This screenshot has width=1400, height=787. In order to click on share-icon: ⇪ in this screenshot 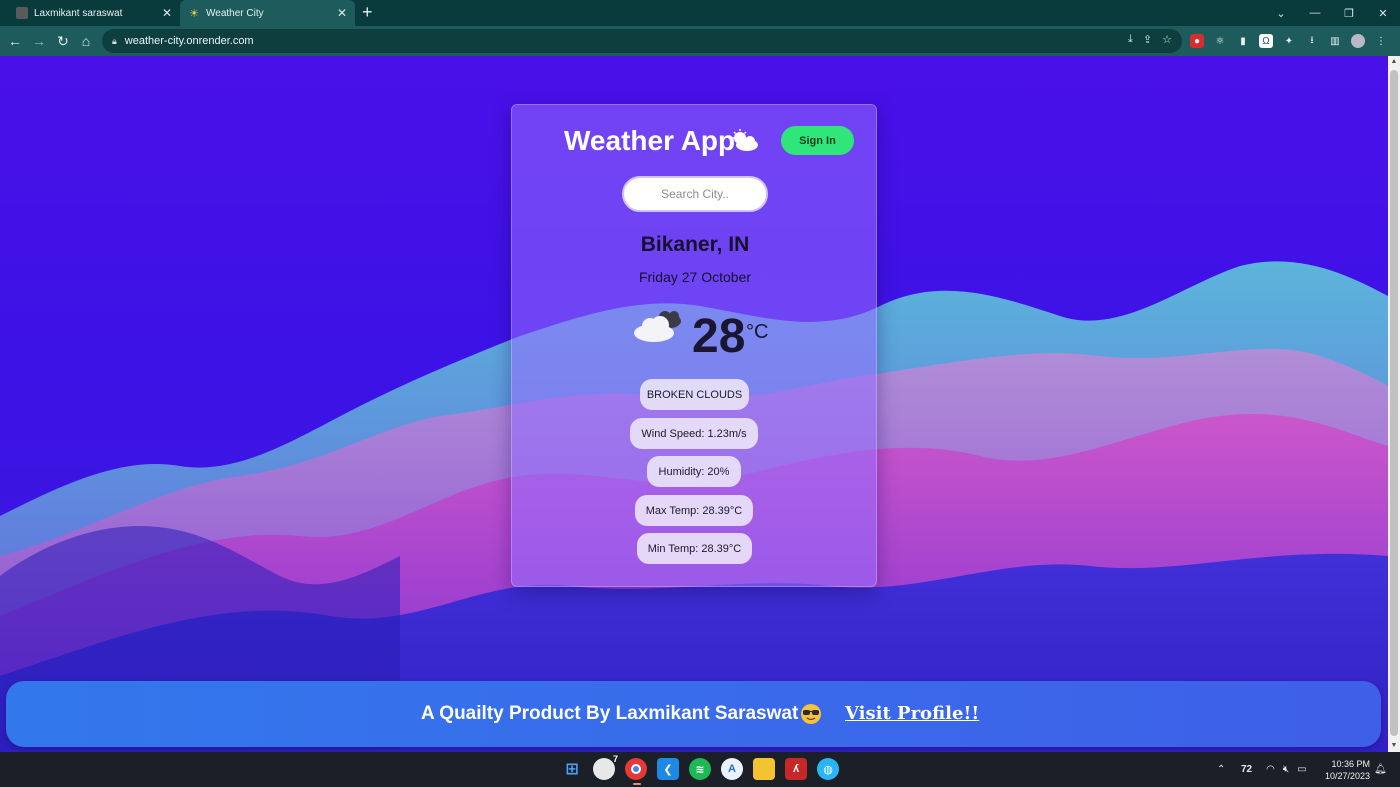, I will do `click(1147, 39)`.